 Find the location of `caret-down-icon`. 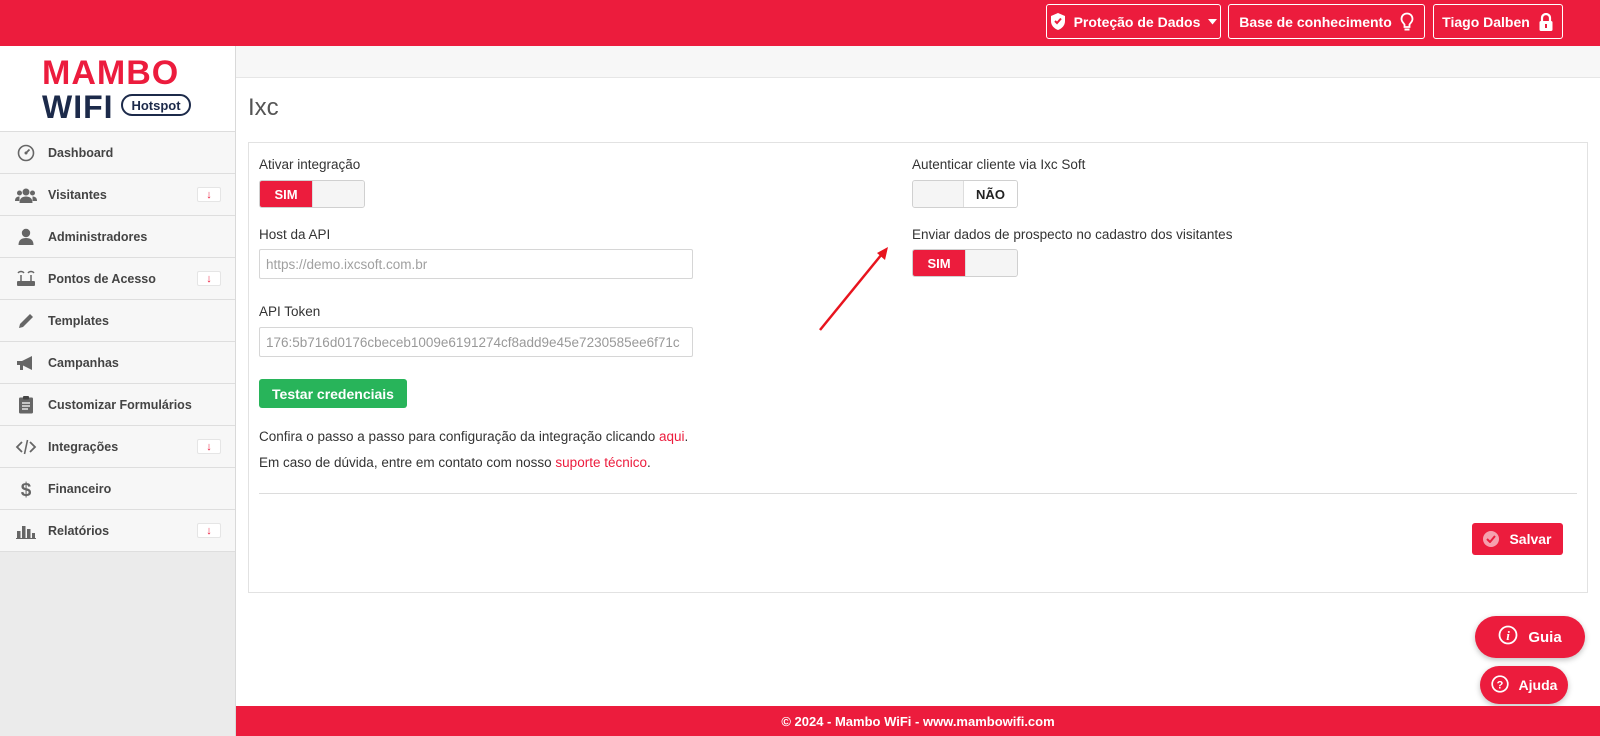

caret-down-icon is located at coordinates (1213, 21).